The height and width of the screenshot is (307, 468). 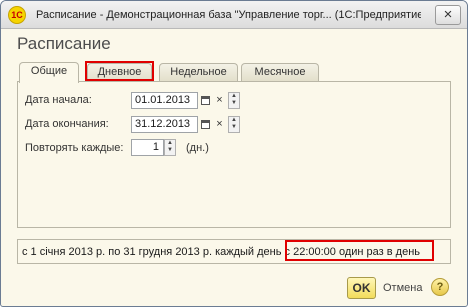 What do you see at coordinates (17, 15) in the screenshot?
I see `1c-logo-icon: 1С` at bounding box center [17, 15].